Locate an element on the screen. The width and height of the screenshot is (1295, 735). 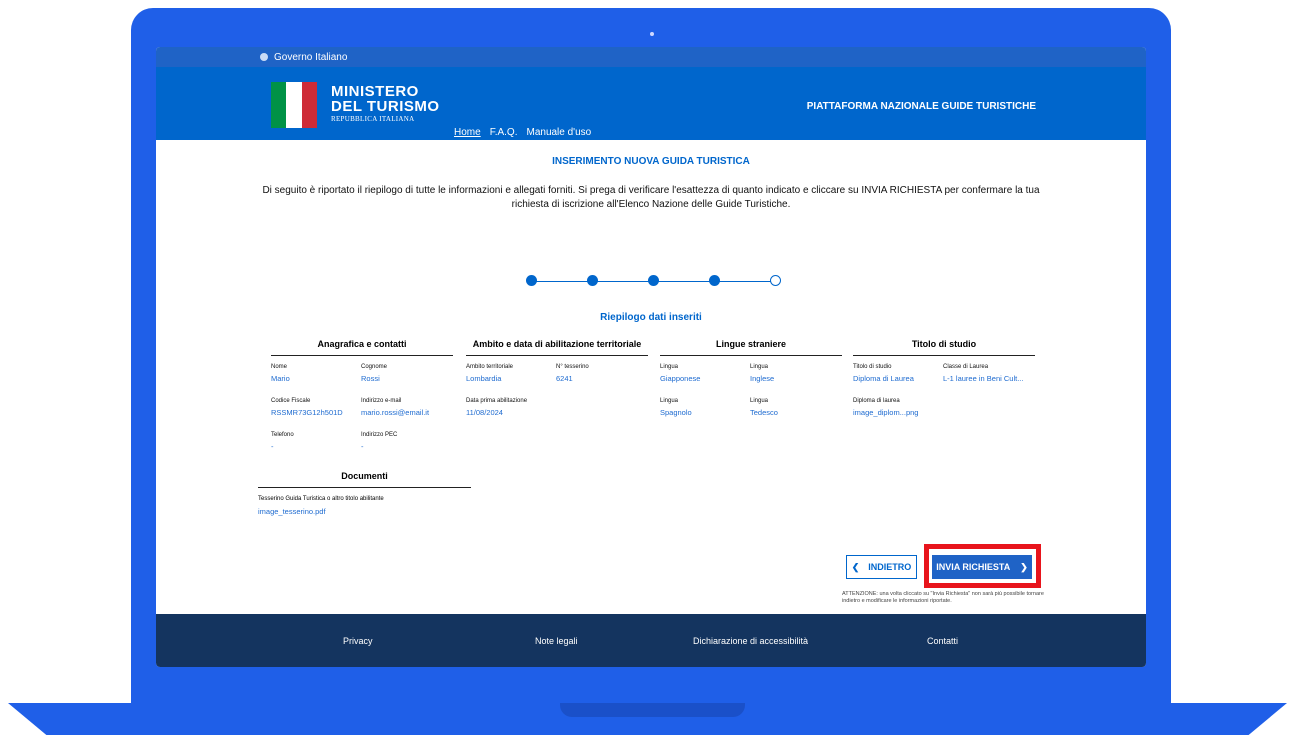
footer-link-contacts: Contatti is located at coordinates (942, 641).